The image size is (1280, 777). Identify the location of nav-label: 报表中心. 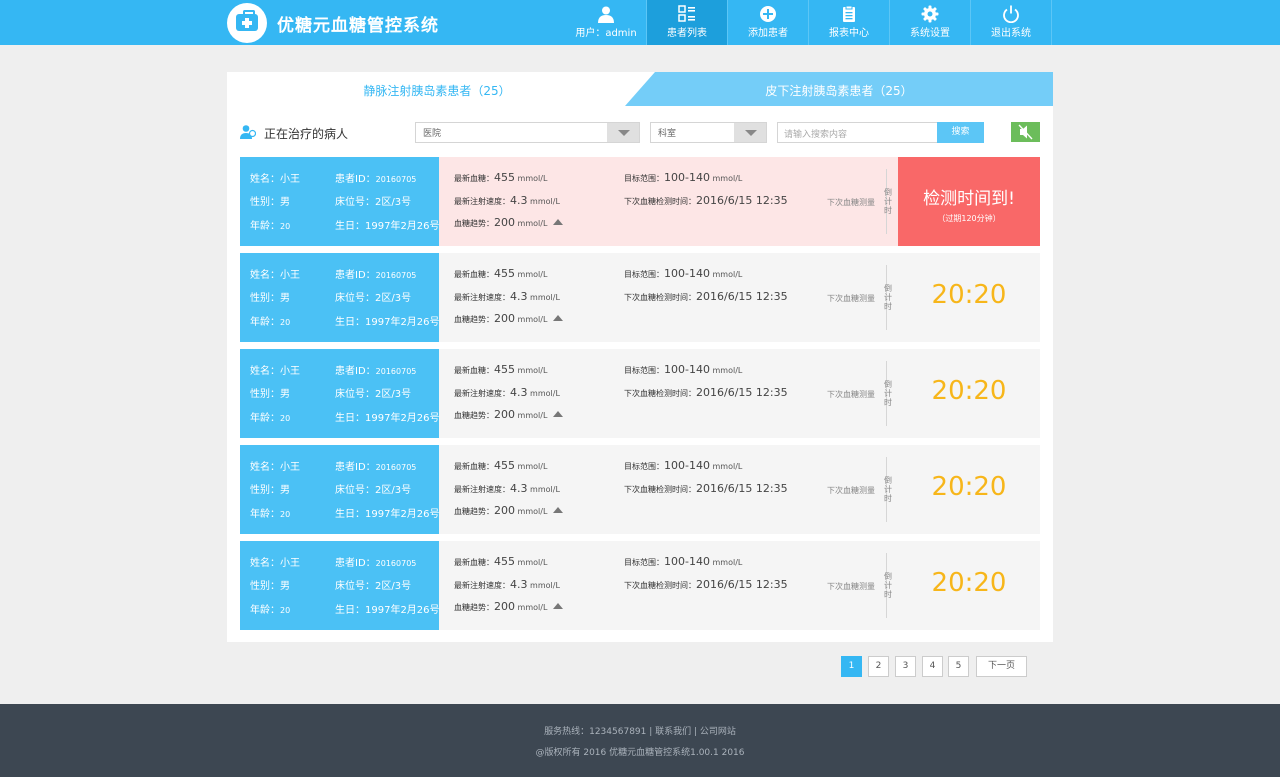
(849, 33).